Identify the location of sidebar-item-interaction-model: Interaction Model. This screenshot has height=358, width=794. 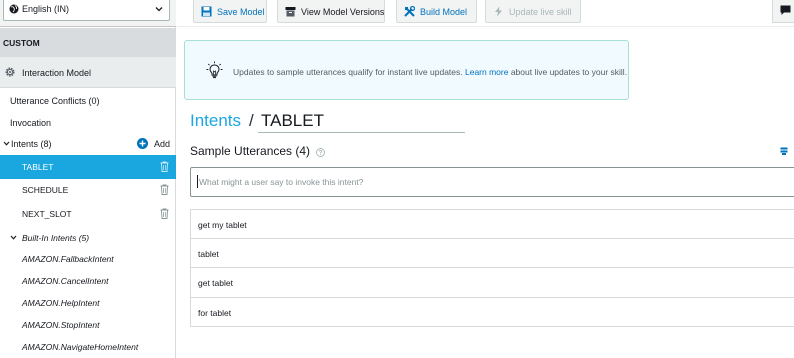
(88, 72).